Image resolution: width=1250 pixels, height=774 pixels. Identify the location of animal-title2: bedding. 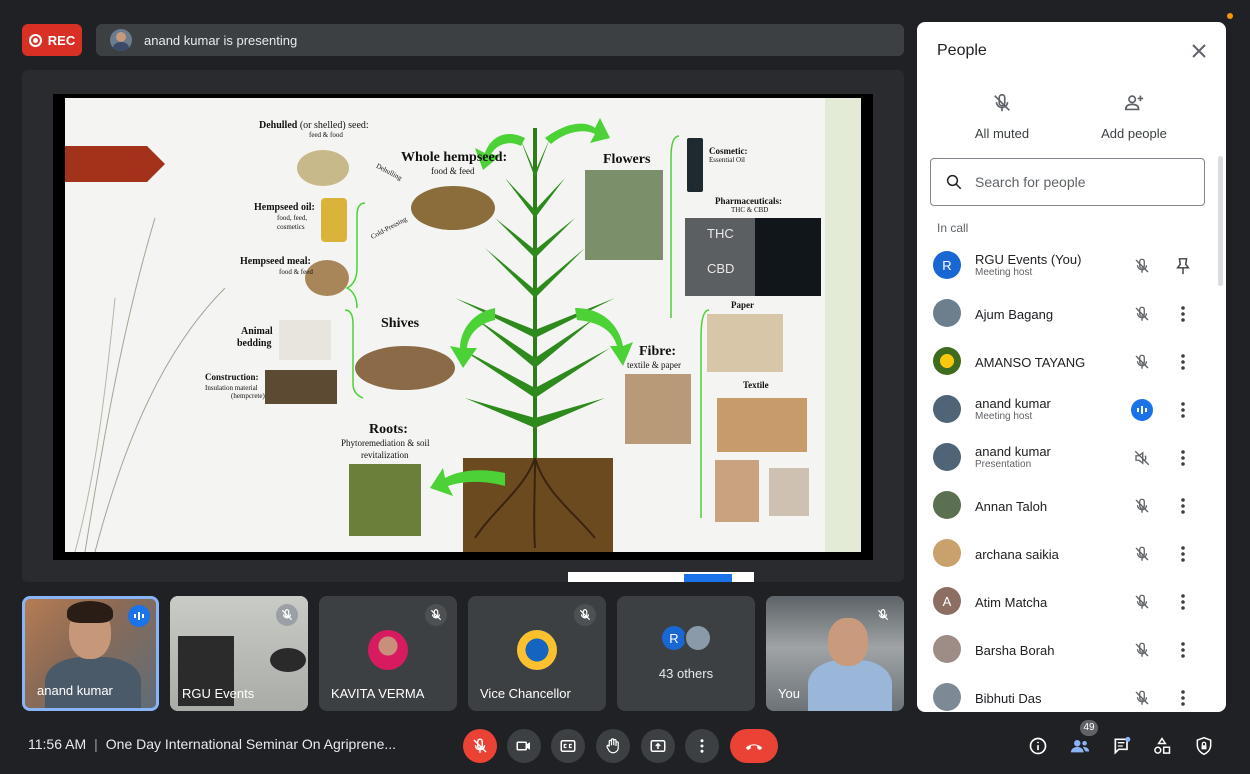
(254, 343).